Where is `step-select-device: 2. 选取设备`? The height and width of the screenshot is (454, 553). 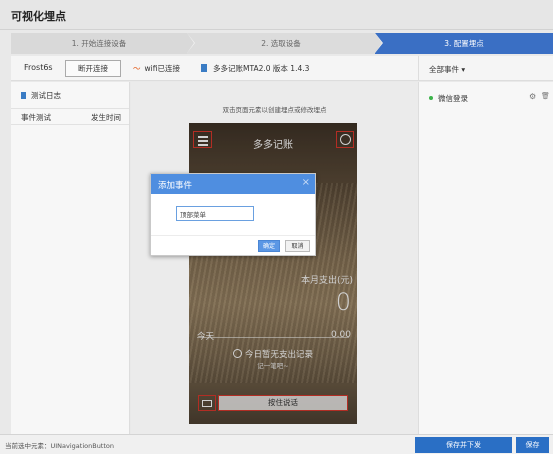 step-select-device: 2. 选取设备 is located at coordinates (281, 43).